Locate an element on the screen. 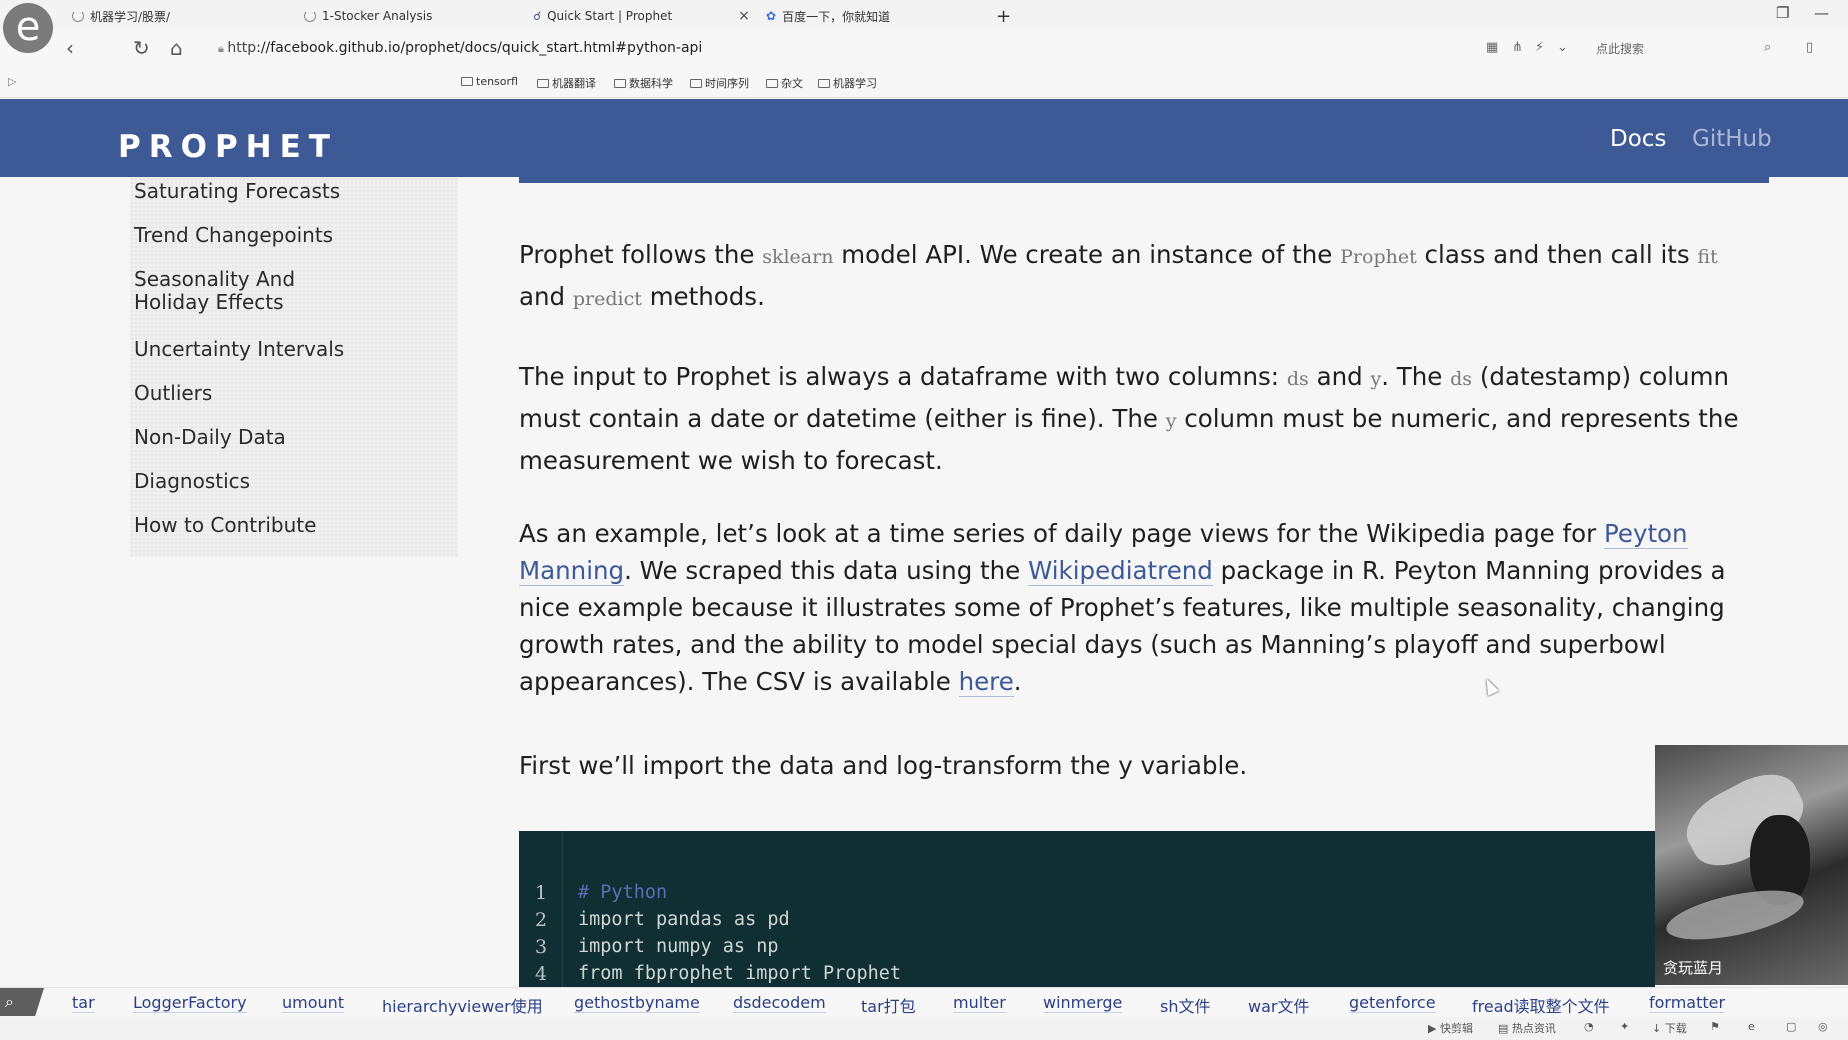 This screenshot has width=1848, height=1040. window-icon: ▢ is located at coordinates (1791, 1026).